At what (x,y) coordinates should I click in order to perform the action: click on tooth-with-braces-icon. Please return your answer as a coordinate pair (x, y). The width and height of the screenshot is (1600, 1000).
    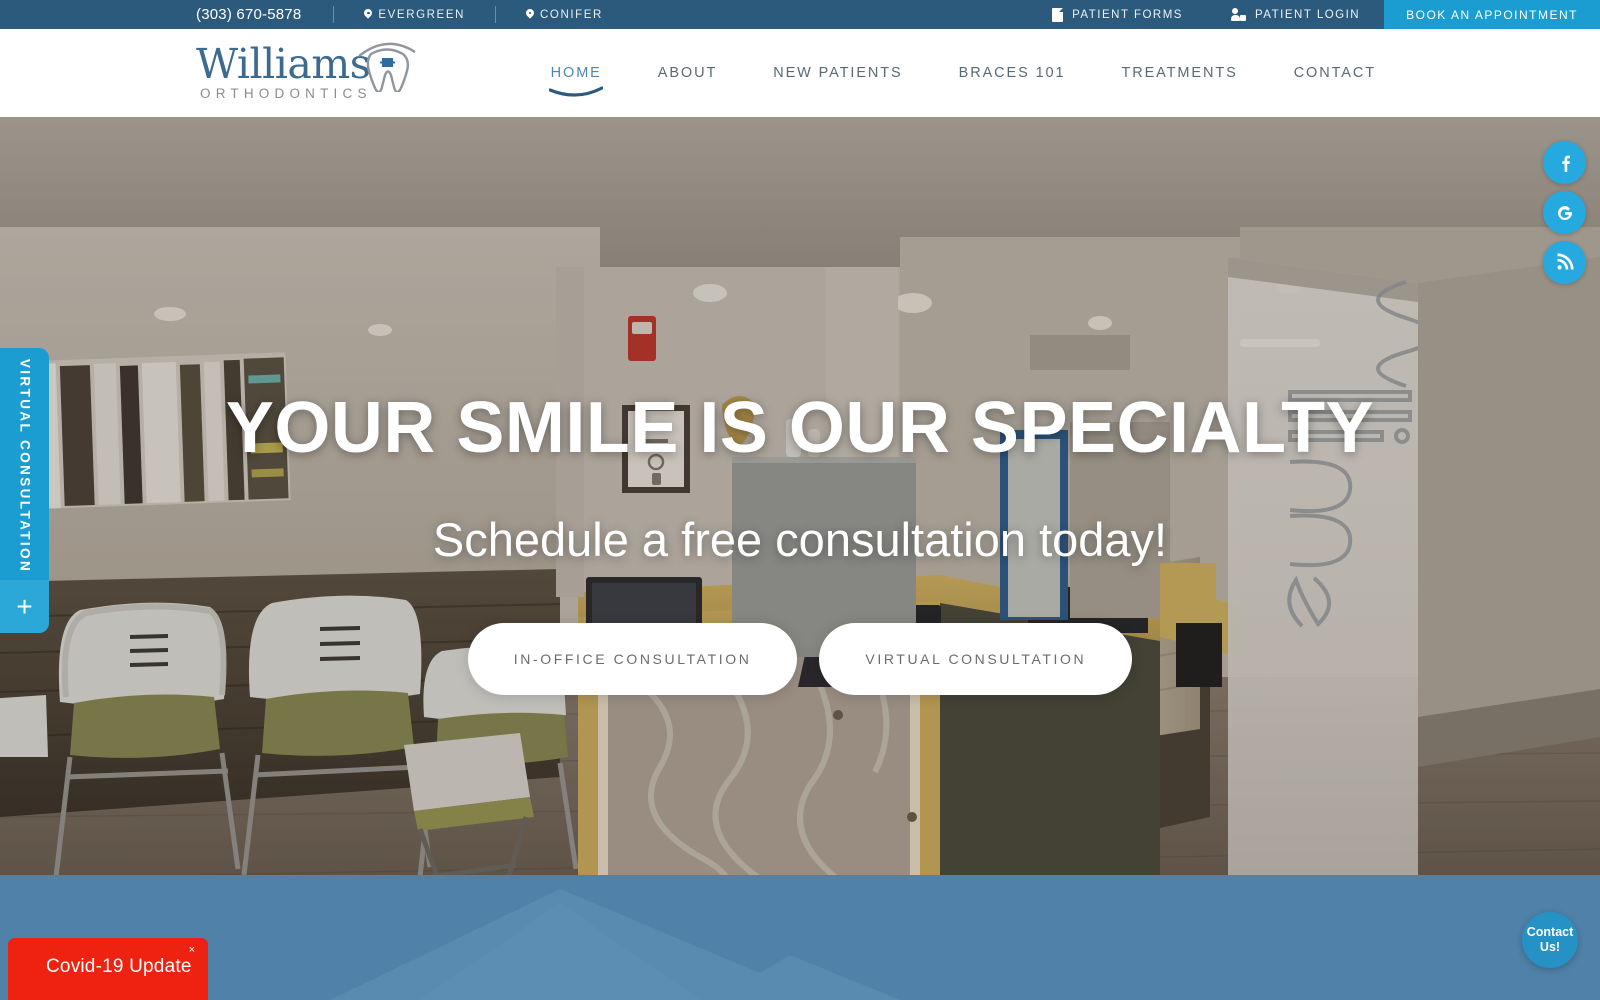
    Looking at the image, I should click on (387, 67).